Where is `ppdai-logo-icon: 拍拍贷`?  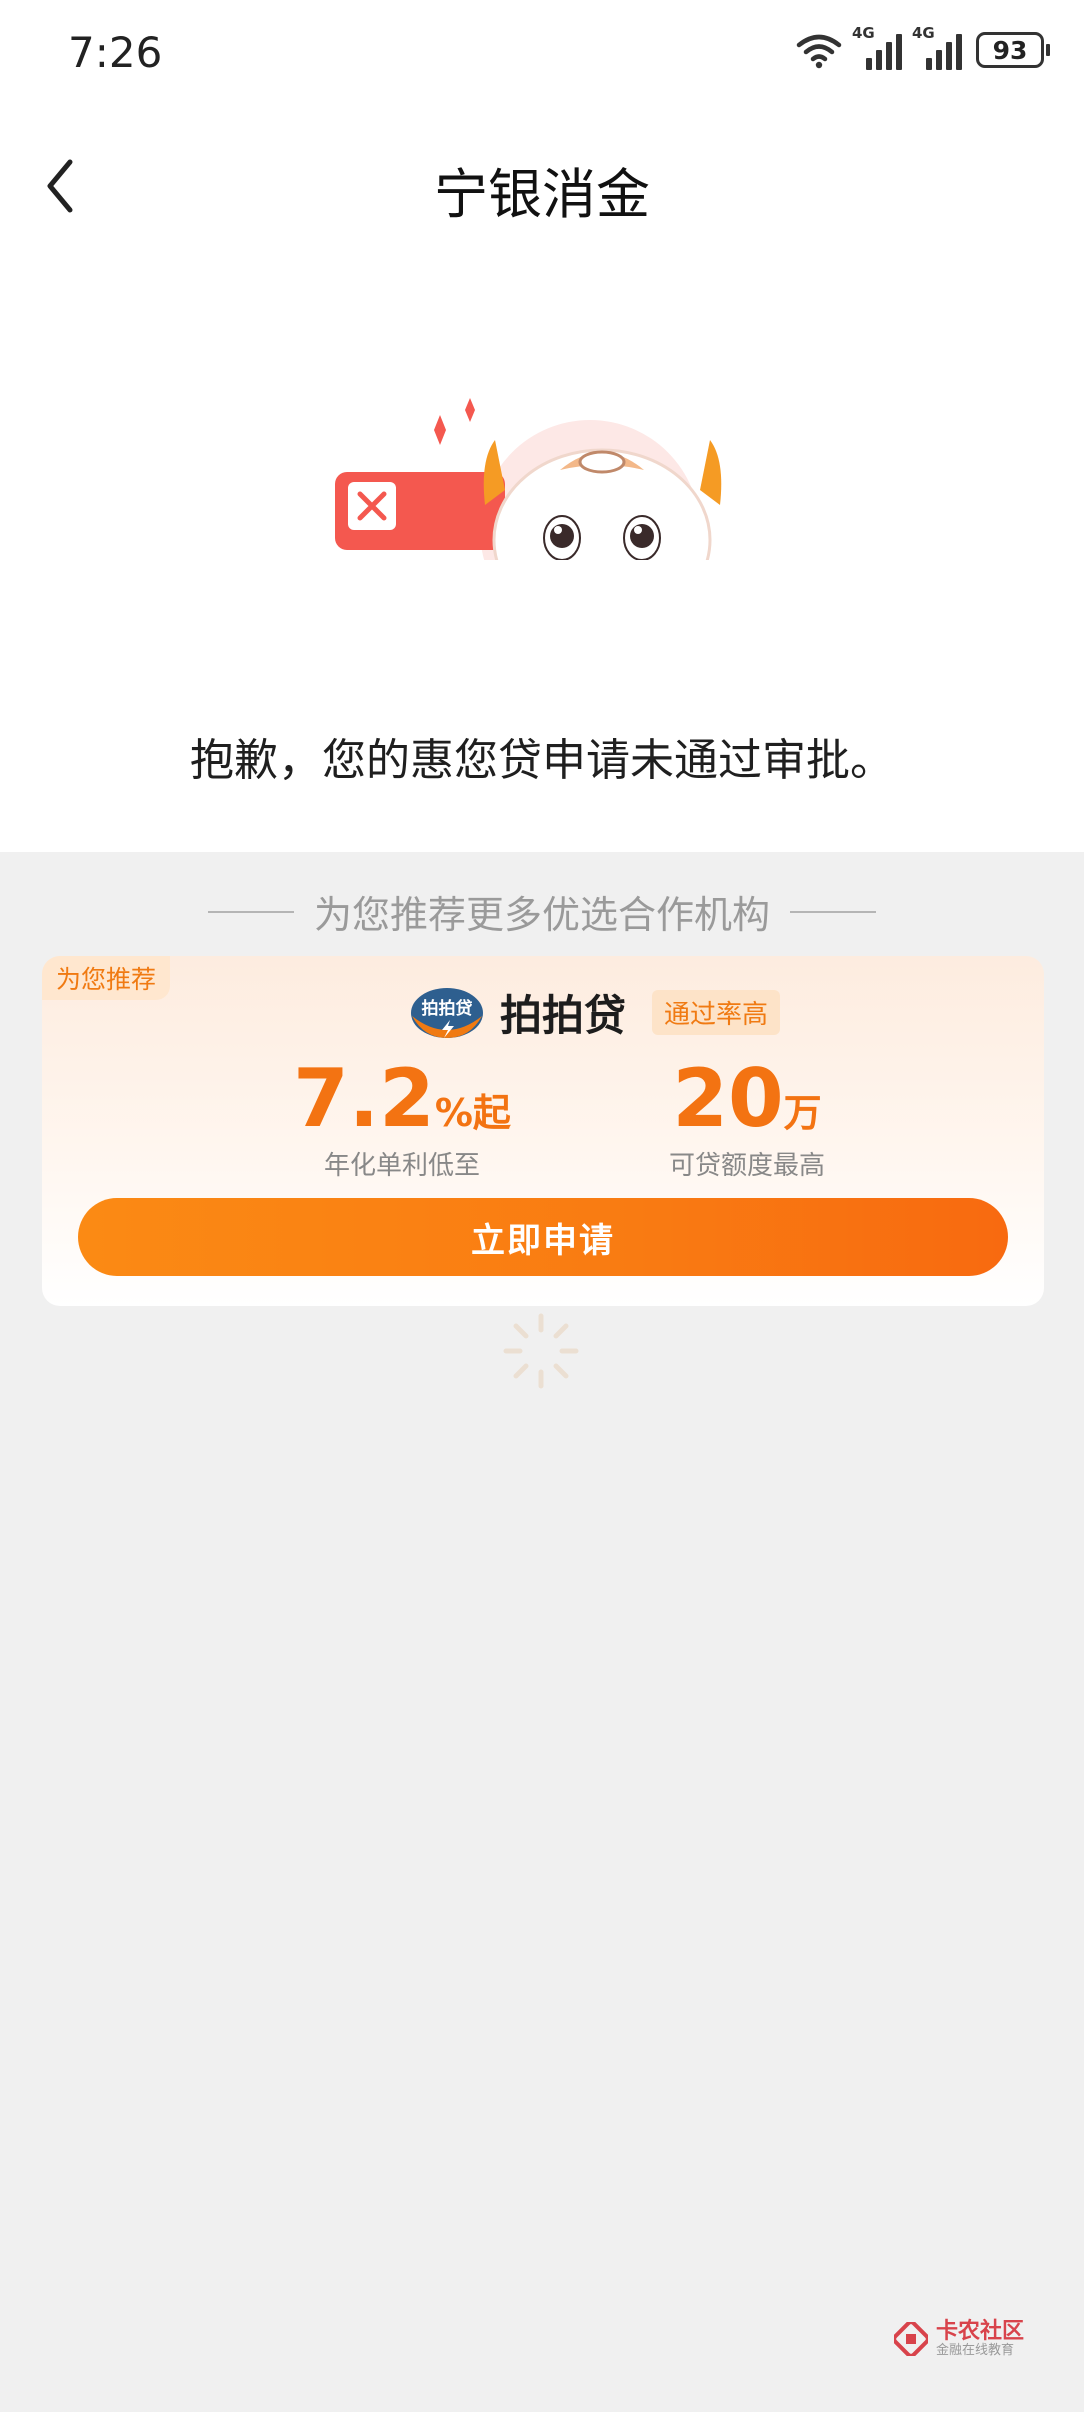
ppdai-logo-icon: 拍拍贷 is located at coordinates (447, 1012).